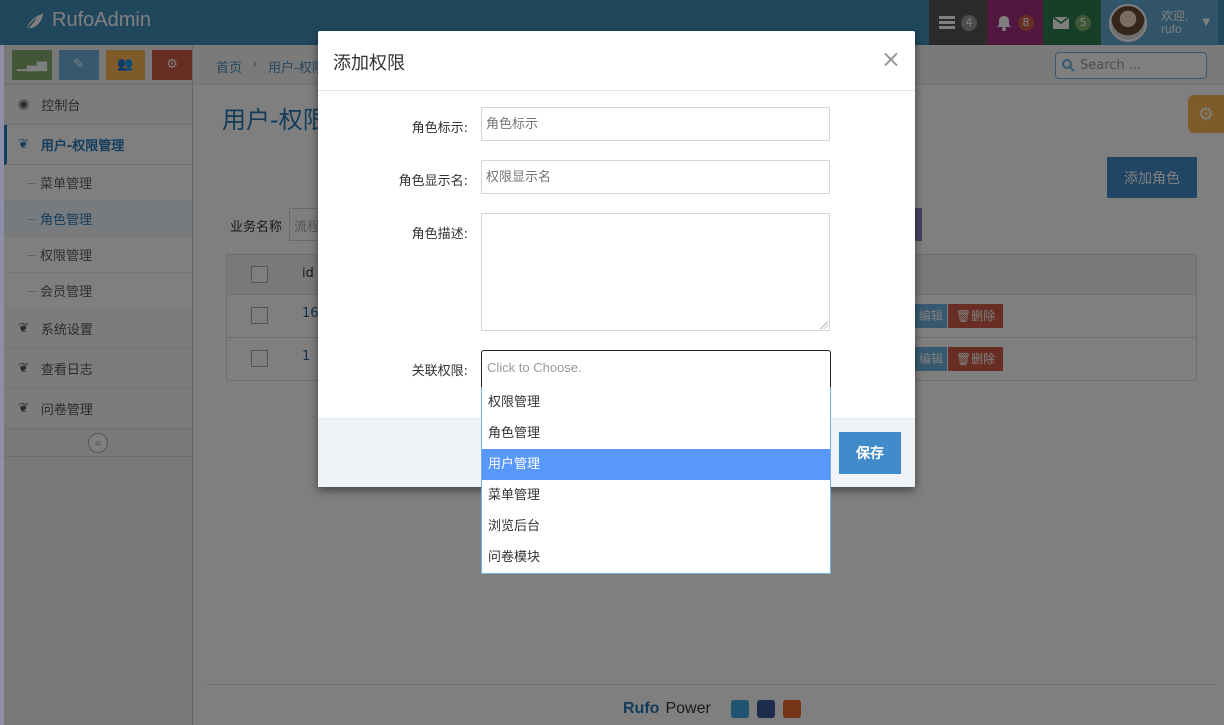 The height and width of the screenshot is (725, 1224). Describe the element at coordinates (433, 181) in the screenshot. I see `display-name-label: 角色显示名:` at that location.